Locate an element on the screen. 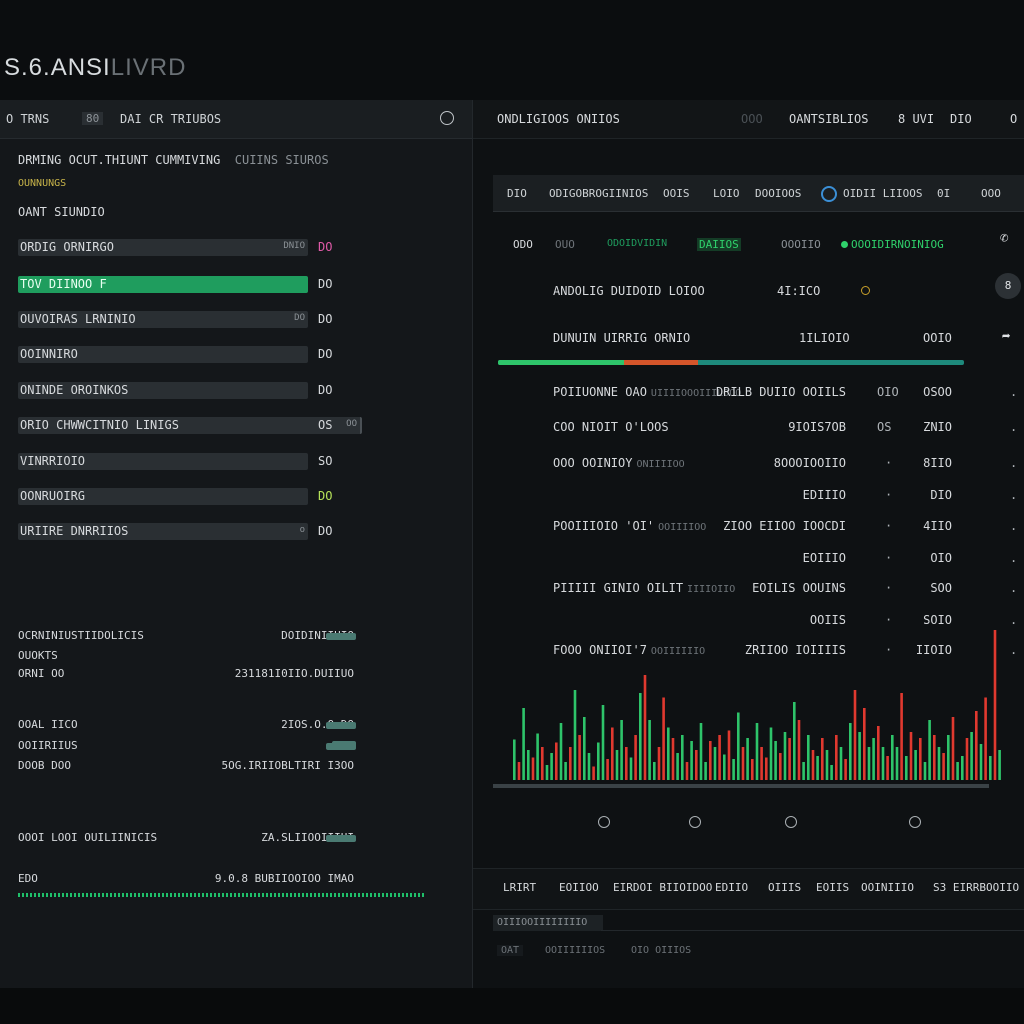 The width and height of the screenshot is (1024, 1024). tab-5: OIDII LIIOOS is located at coordinates (882, 193).